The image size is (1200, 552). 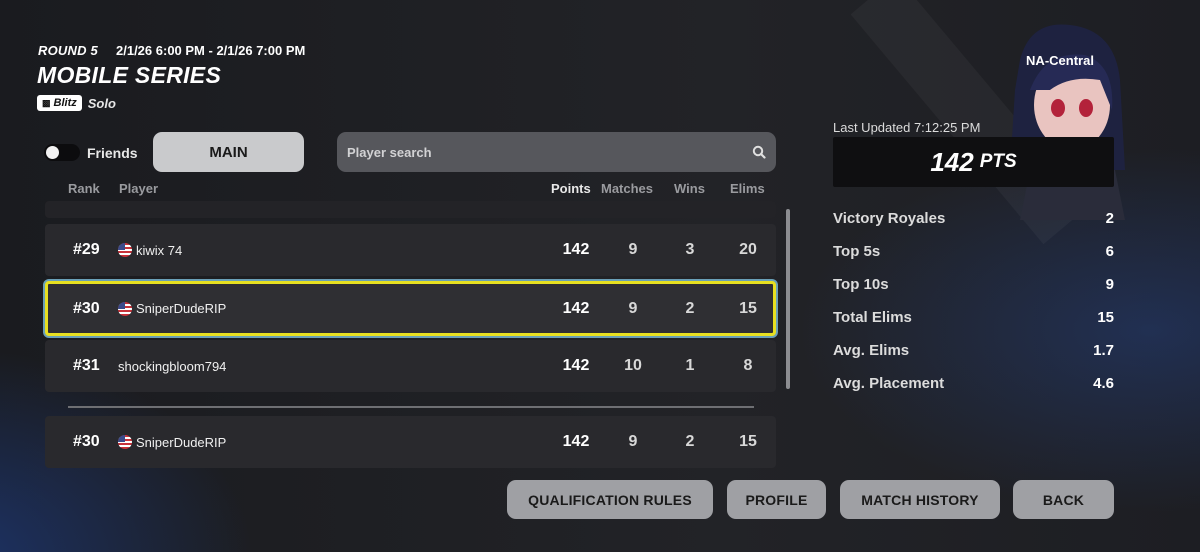 I want to click on player-search-input: Player search, so click(x=556, y=152).